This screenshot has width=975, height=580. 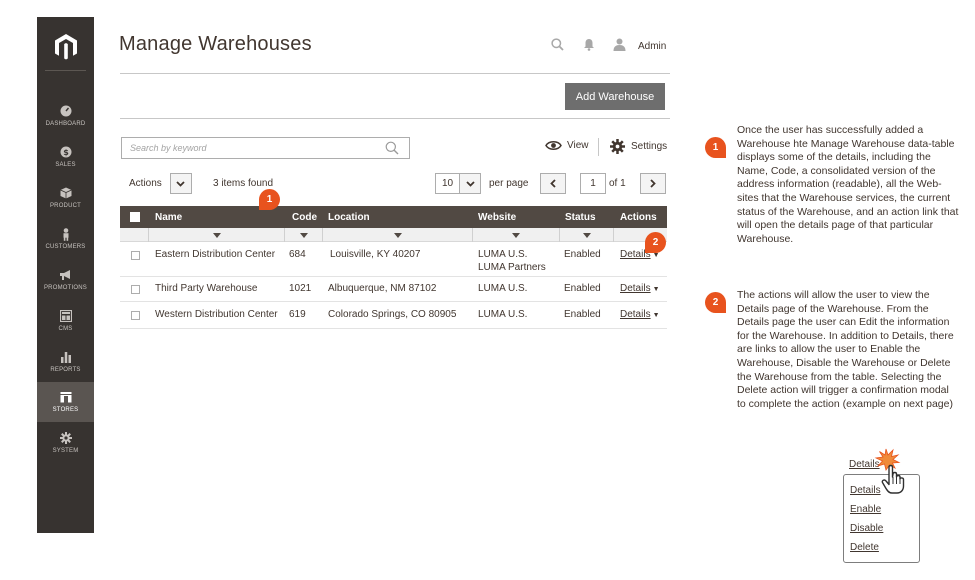 What do you see at coordinates (65, 439) in the screenshot?
I see `gear-icon` at bounding box center [65, 439].